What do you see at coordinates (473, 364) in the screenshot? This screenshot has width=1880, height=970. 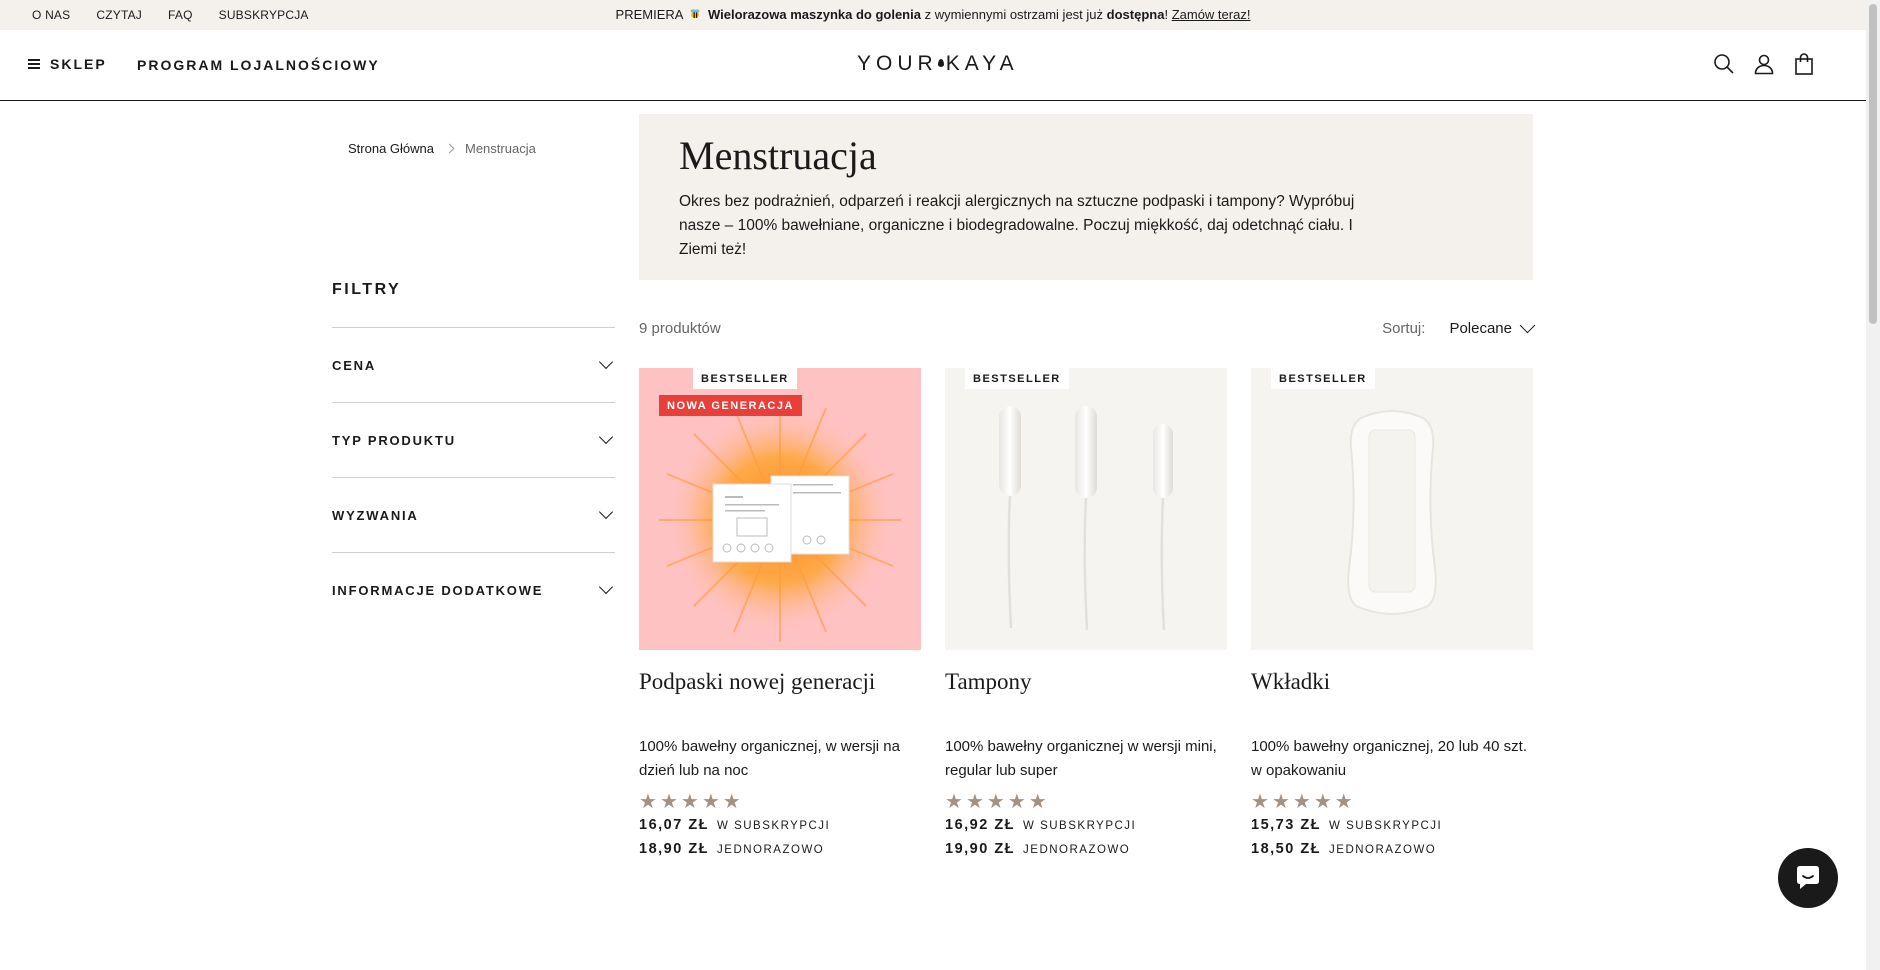 I see `filter-price: CENA` at bounding box center [473, 364].